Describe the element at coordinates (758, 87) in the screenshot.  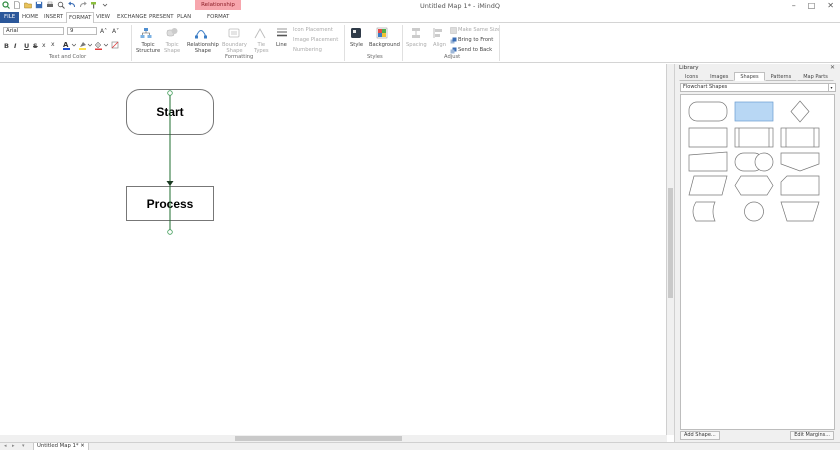
I see `shape-category-select: Flowchart Shapes ▾` at that location.